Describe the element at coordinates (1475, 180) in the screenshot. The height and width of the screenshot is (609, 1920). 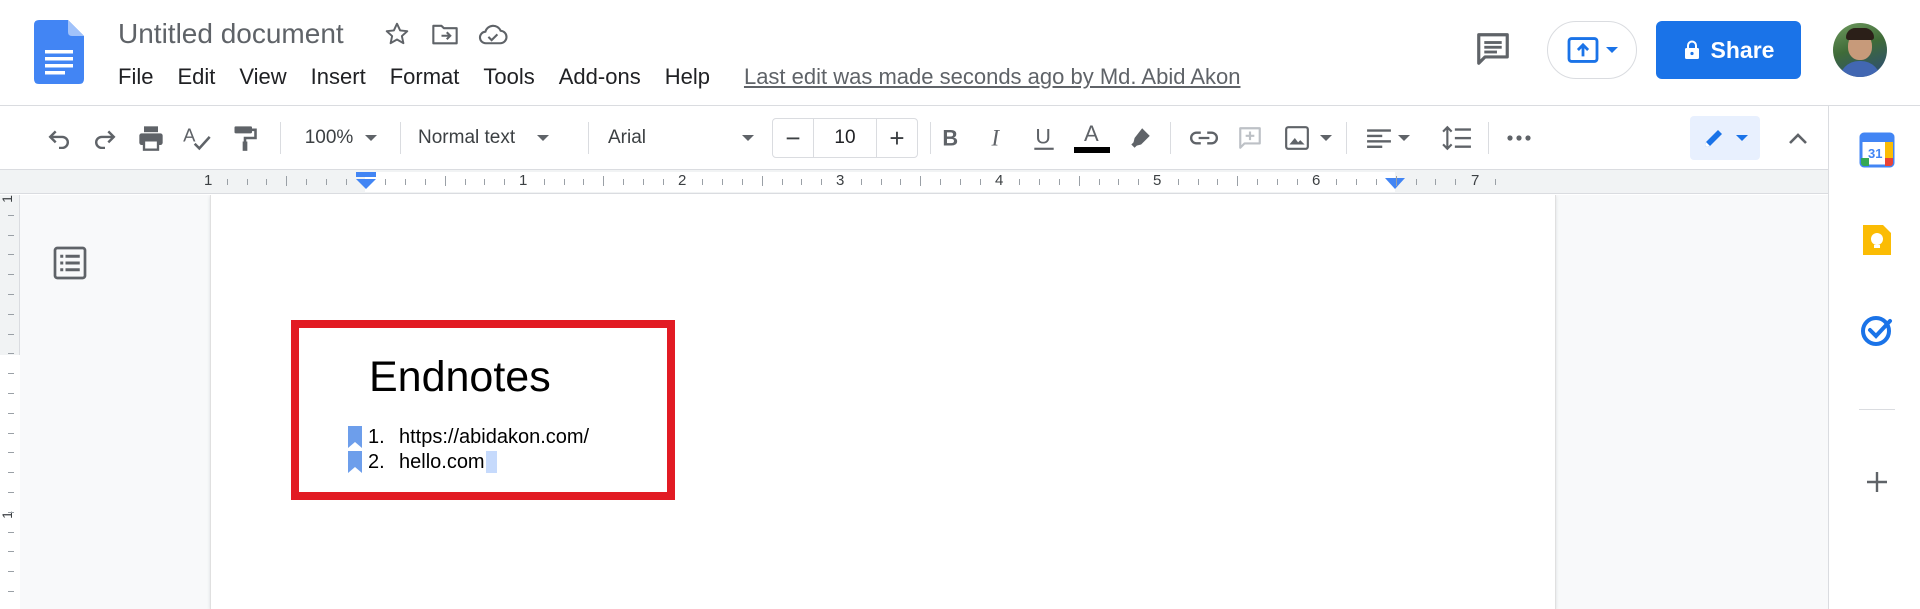
I see `ruler-number: 7` at that location.